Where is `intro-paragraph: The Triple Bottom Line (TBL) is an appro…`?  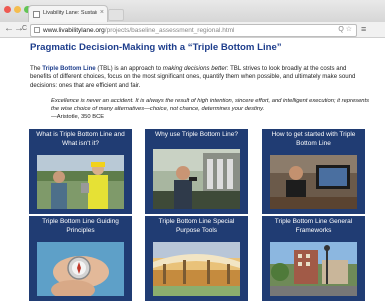 intro-paragraph: The Triple Bottom Line (TBL) is an appro… is located at coordinates (199, 77).